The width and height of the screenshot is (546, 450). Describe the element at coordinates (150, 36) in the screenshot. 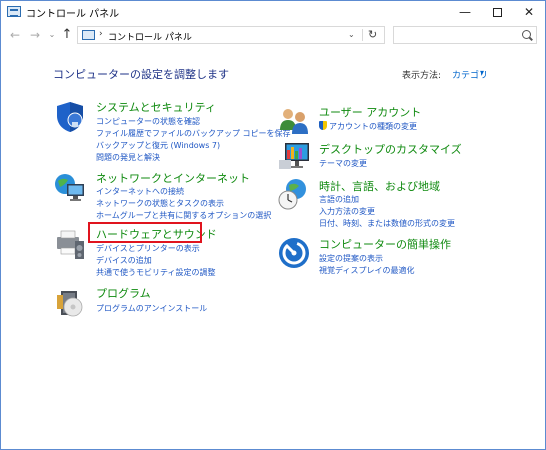

I see `breadcrumb-control-panel: コントロール パネル` at that location.